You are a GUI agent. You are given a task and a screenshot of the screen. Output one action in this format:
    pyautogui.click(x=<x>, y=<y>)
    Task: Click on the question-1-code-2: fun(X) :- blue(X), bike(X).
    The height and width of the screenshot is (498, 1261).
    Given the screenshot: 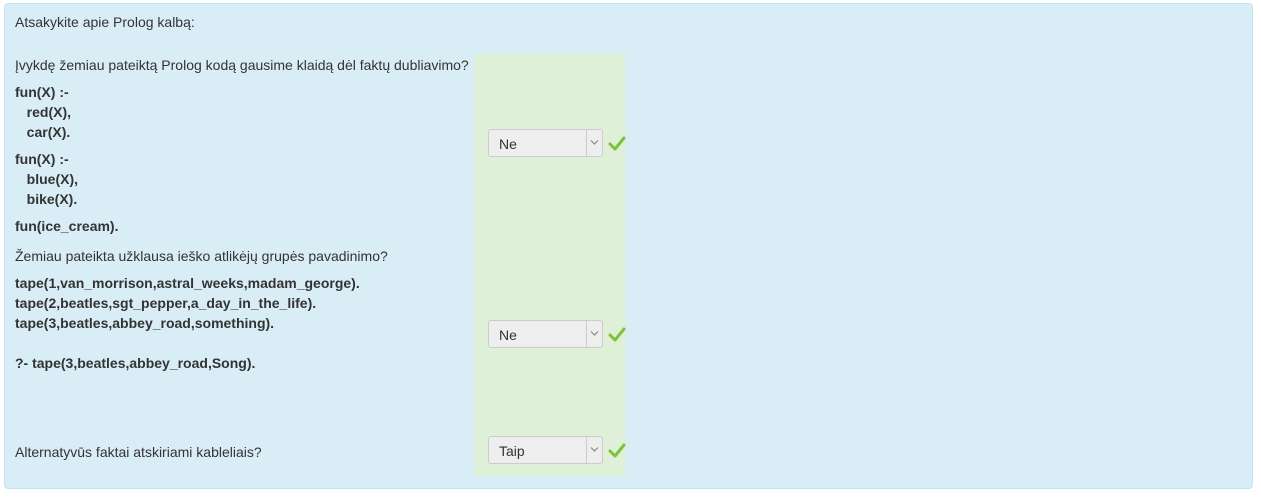 What is the action you would take?
    pyautogui.click(x=46, y=179)
    